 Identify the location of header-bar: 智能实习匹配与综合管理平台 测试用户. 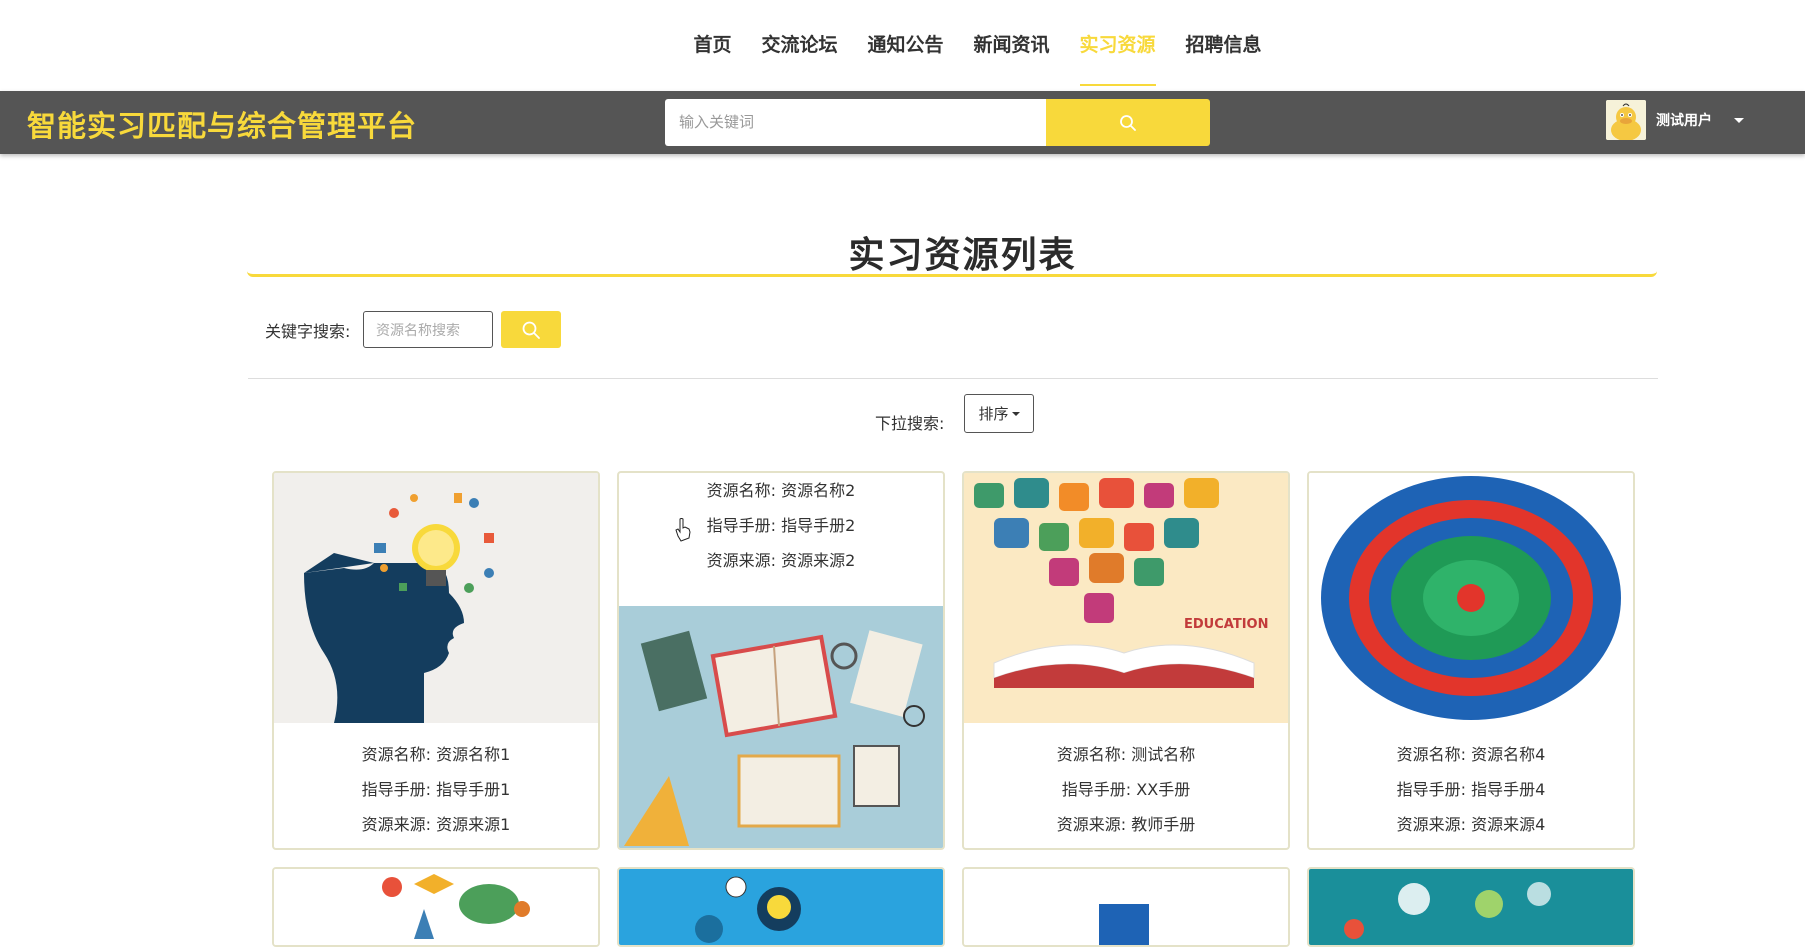
(902, 122).